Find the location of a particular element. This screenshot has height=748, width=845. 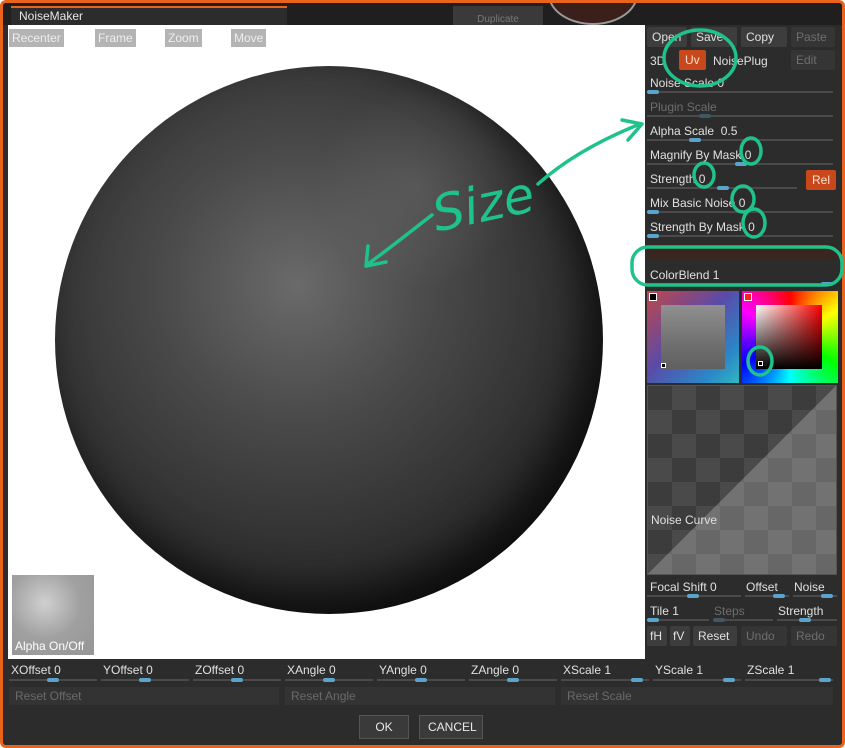

alpha-scale-track is located at coordinates (740, 140).